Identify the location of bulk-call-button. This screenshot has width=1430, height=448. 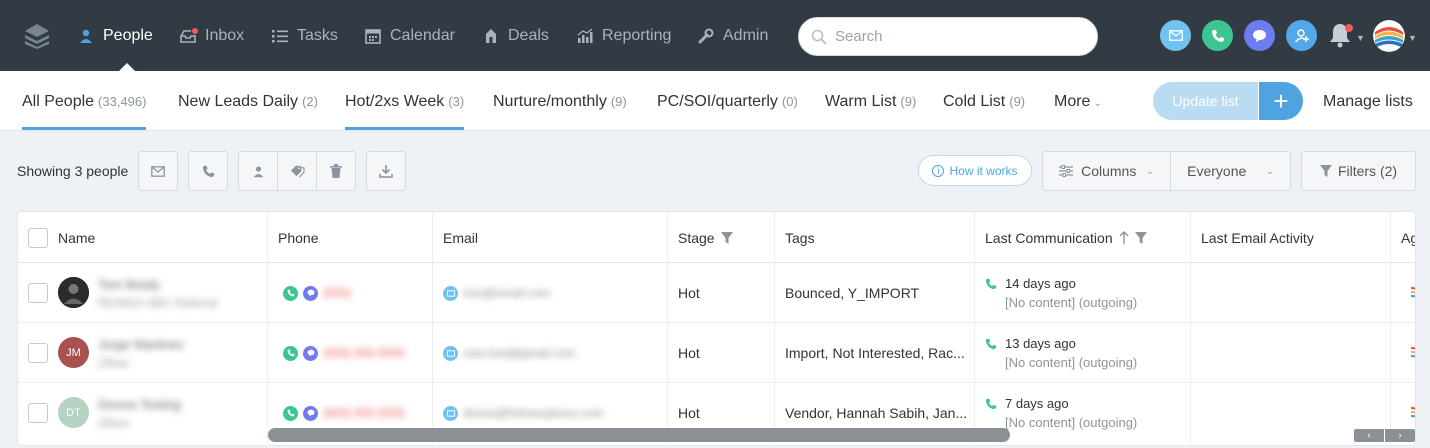
(208, 171).